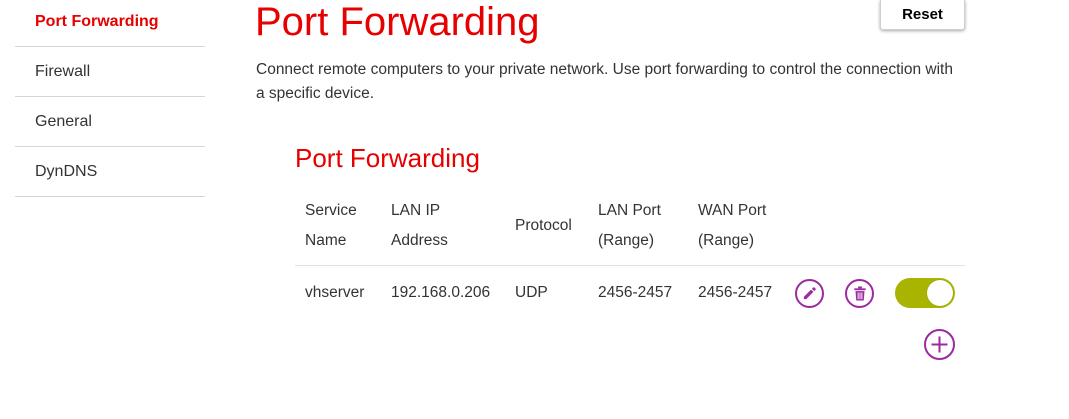 The image size is (1069, 419). I want to click on header-service-name: Service Name, so click(331, 225).